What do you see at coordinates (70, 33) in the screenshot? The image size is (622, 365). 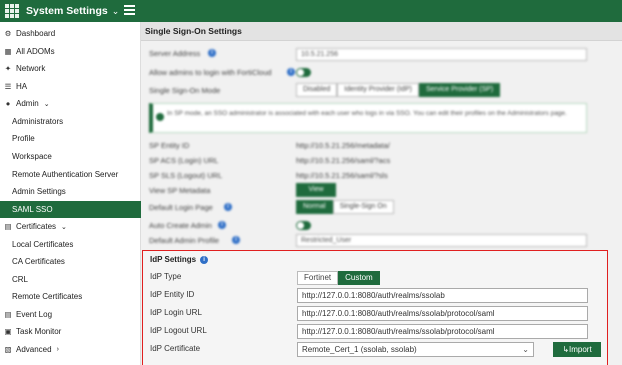 I see `sidebar-item-dashboard: ⚙ Dashboard` at bounding box center [70, 33].